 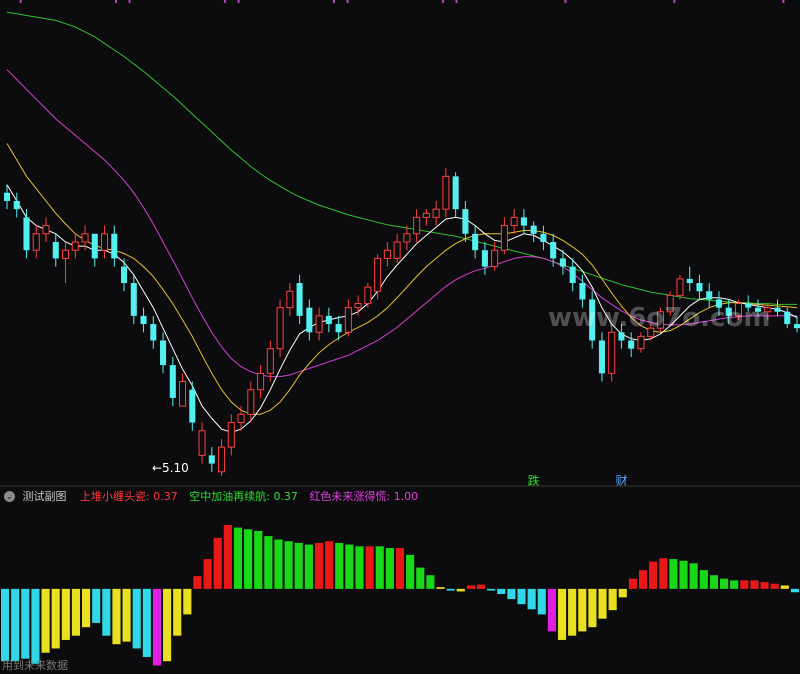 I want to click on series-1-value: 0.37, so click(x=165, y=496).